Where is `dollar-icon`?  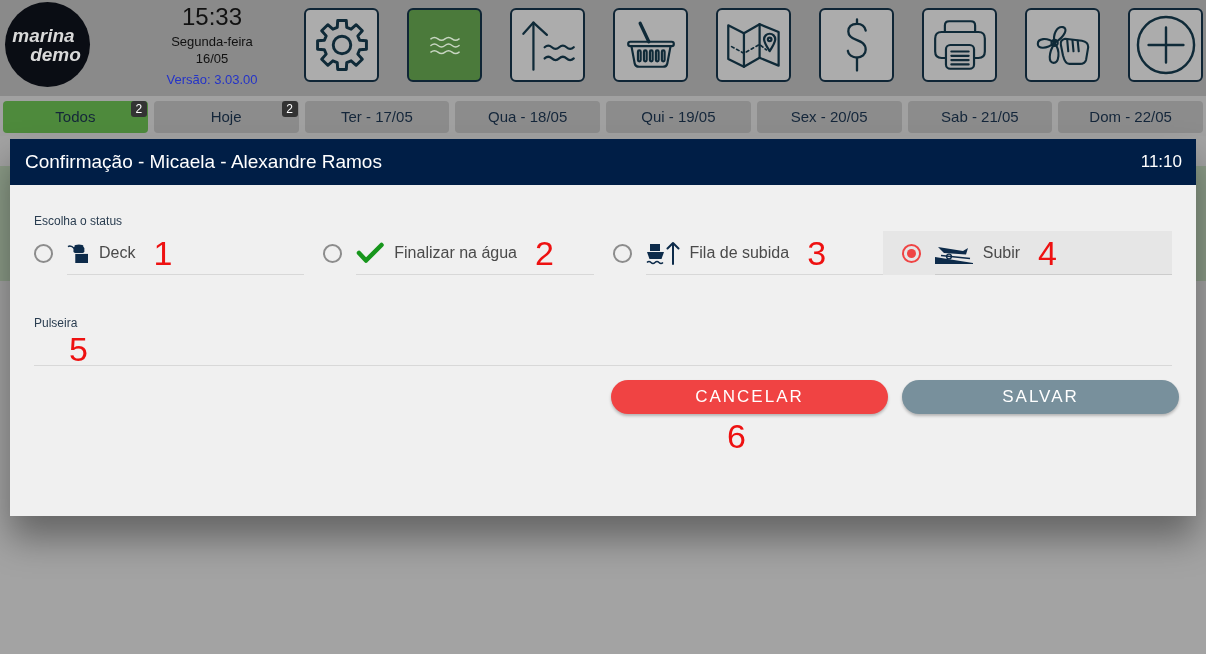
dollar-icon is located at coordinates (856, 45).